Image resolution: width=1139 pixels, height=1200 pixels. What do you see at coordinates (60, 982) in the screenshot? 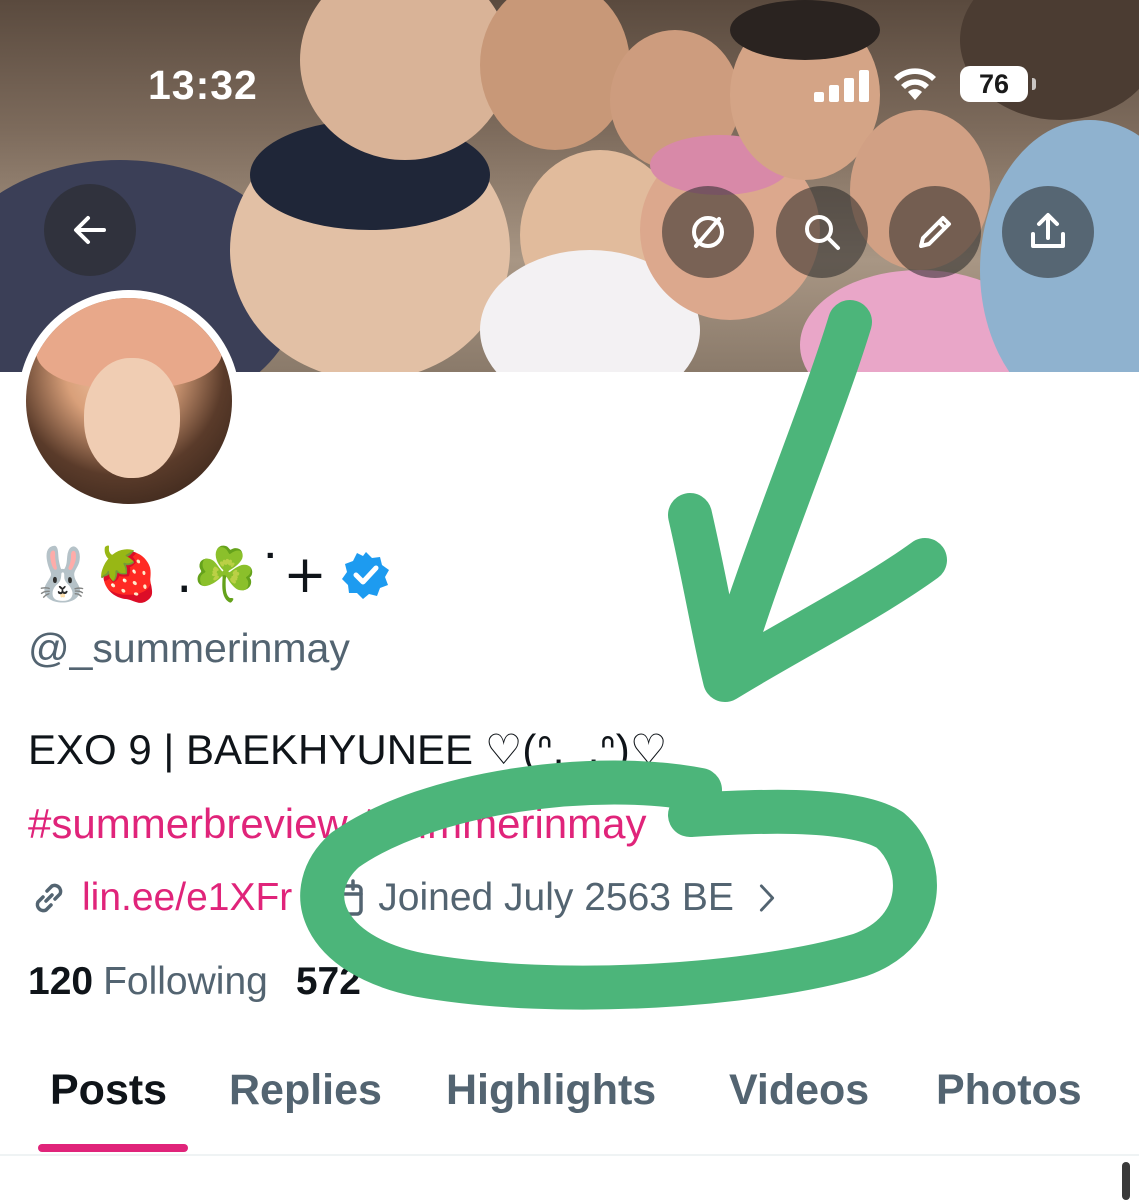
I see `following-count: 120` at bounding box center [60, 982].